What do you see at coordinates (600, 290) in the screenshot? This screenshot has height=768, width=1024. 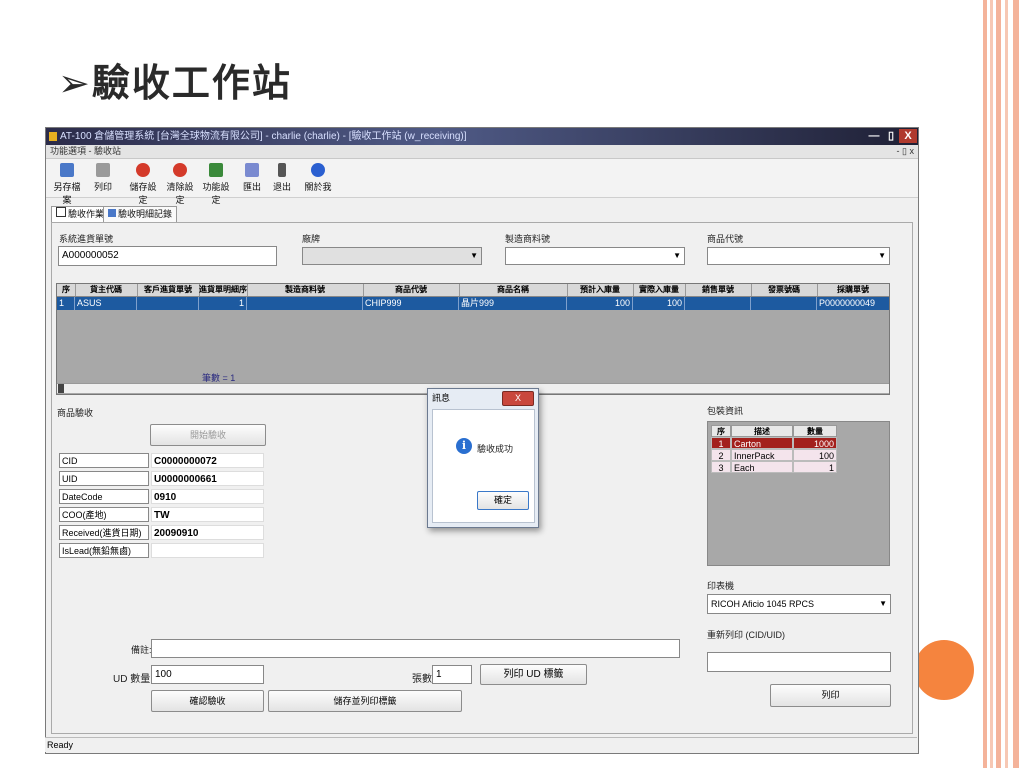 I see `grid-header-cell: 預計入庫量` at bounding box center [600, 290].